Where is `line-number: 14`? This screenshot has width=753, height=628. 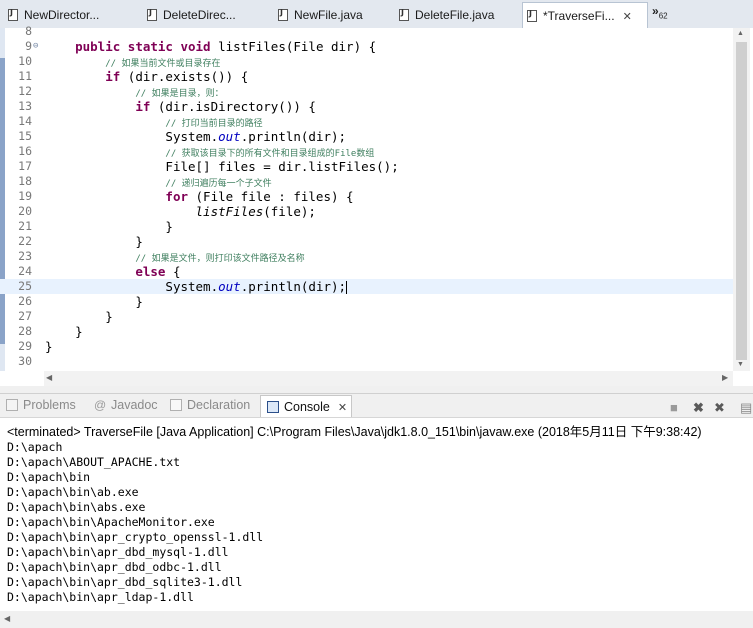
line-number: 14 is located at coordinates (25, 121).